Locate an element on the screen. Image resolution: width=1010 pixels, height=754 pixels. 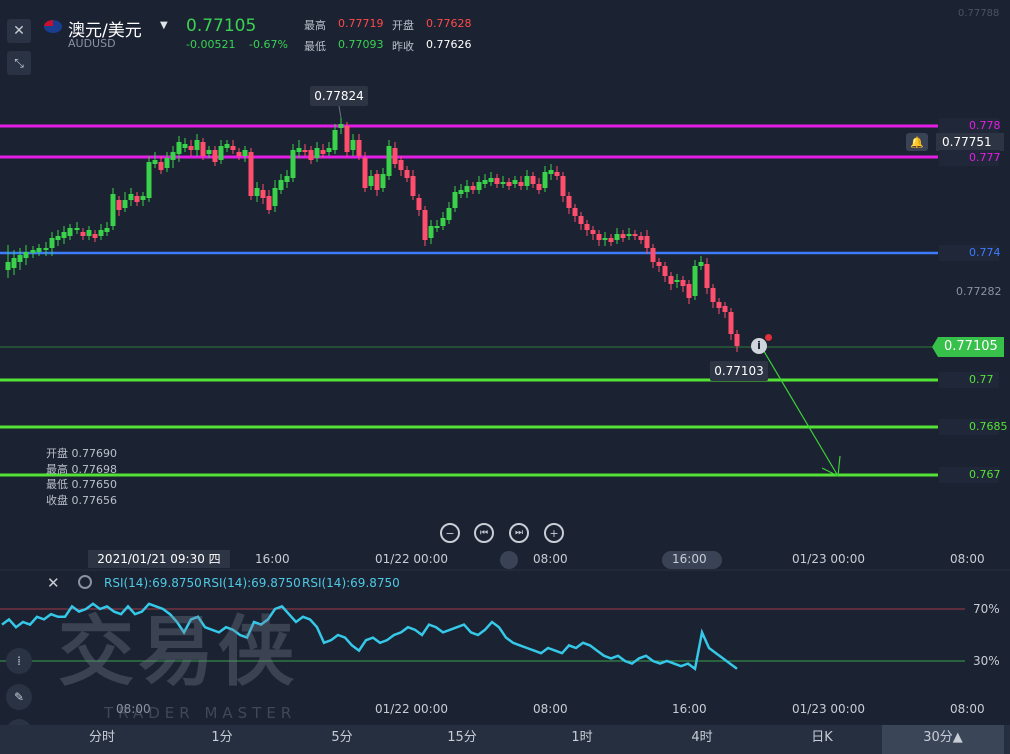
draw-tool-button: ✎ is located at coordinates (19, 697).